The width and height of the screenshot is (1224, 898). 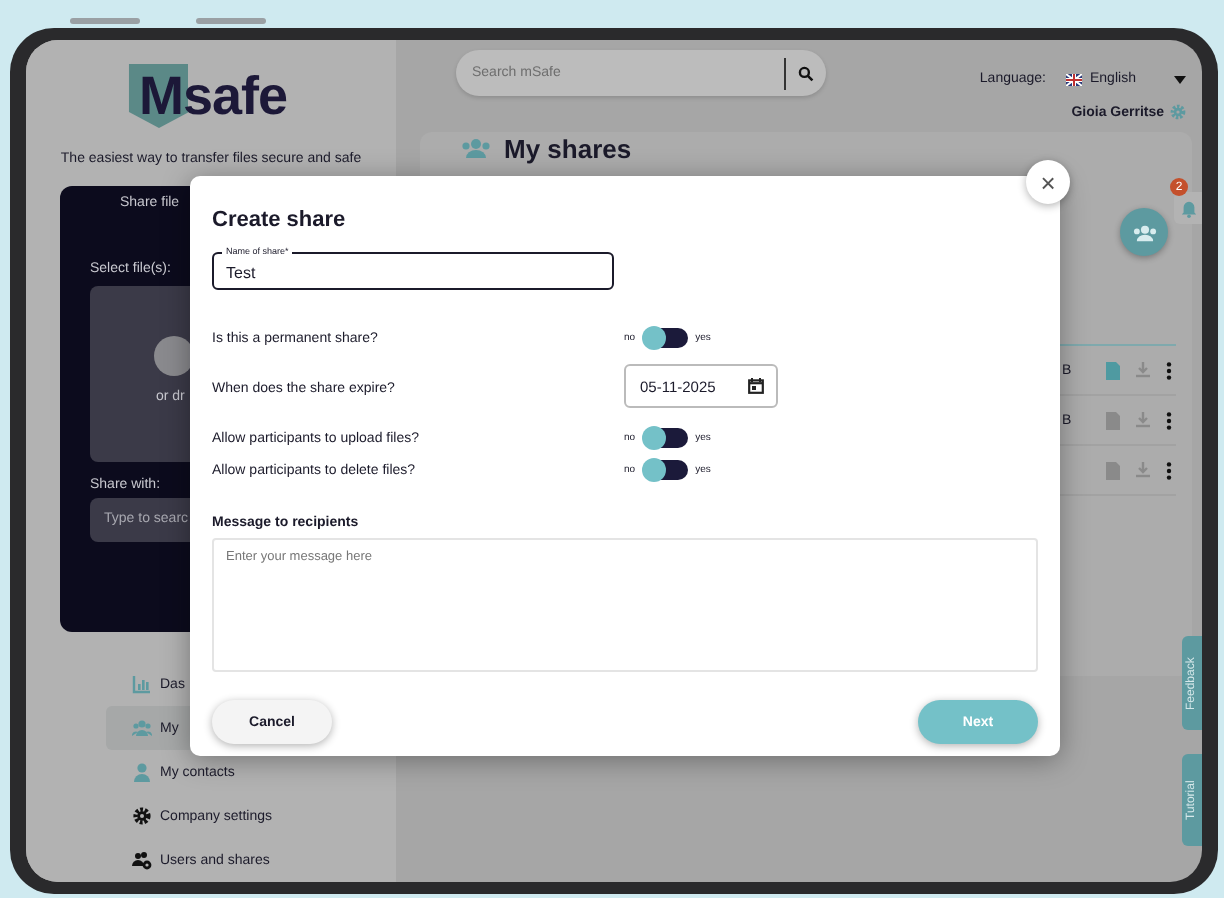 I want to click on page-title: My shares, so click(x=568, y=148).